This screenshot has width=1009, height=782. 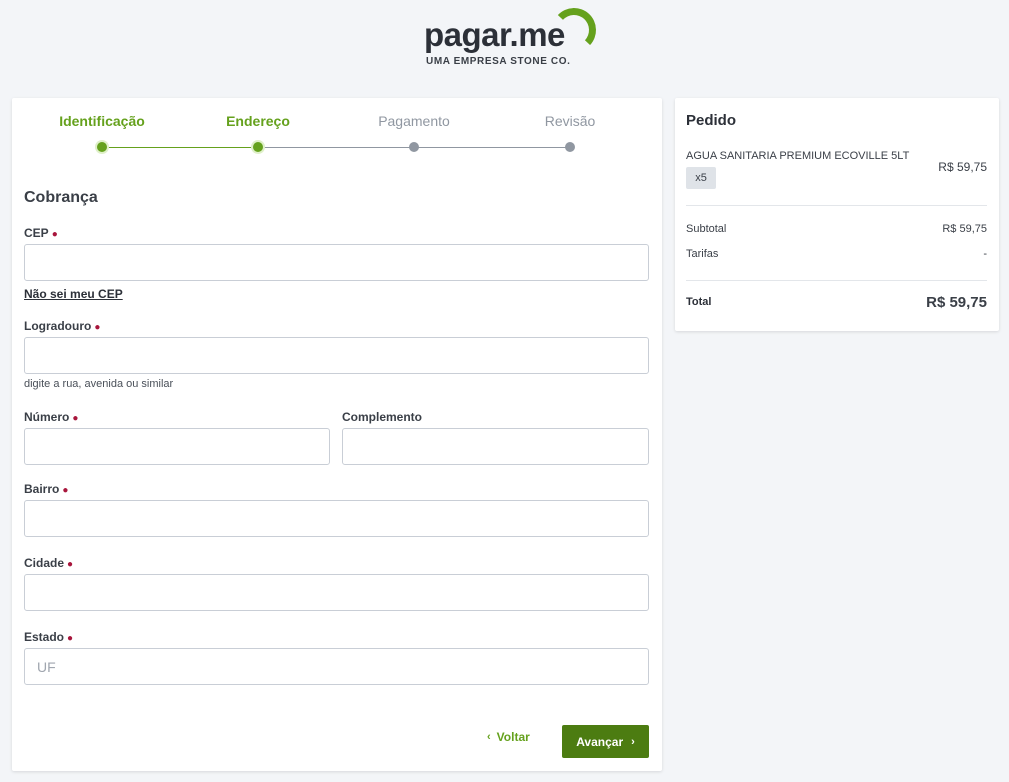 I want to click on chevron-left-icon: ‹, so click(x=489, y=737).